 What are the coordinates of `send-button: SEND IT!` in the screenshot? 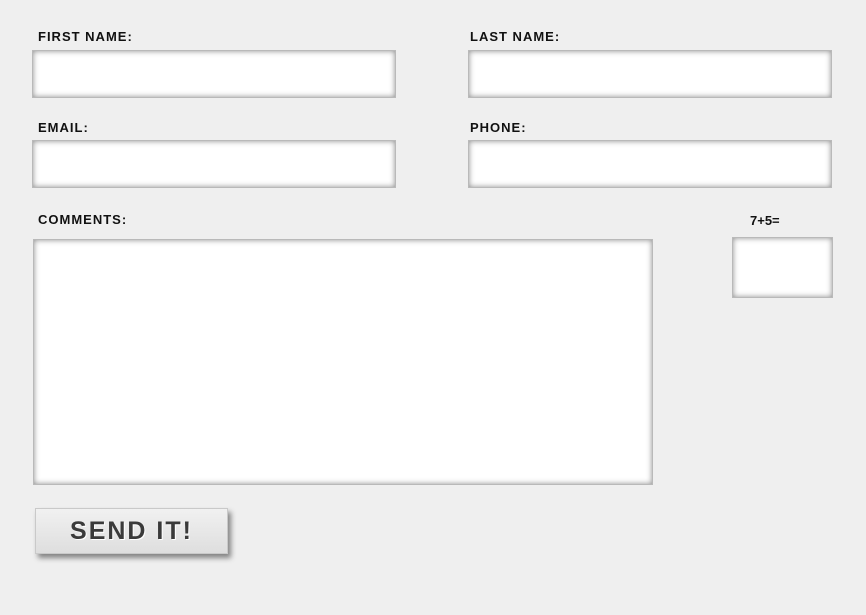 It's located at (131, 531).